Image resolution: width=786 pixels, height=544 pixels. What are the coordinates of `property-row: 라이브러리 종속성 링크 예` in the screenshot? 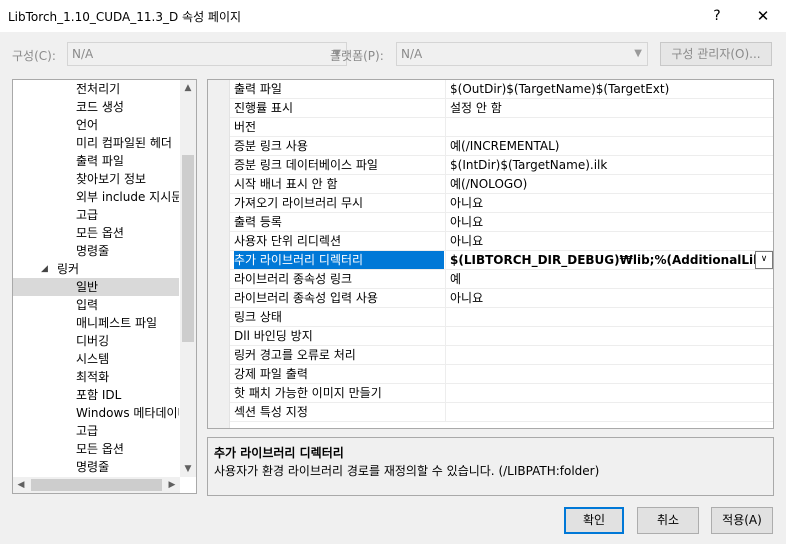 It's located at (501, 279).